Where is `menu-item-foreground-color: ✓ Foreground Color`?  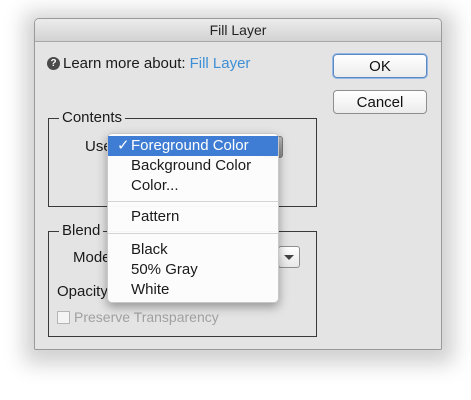
menu-item-foreground-color: ✓ Foreground Color is located at coordinates (193, 146).